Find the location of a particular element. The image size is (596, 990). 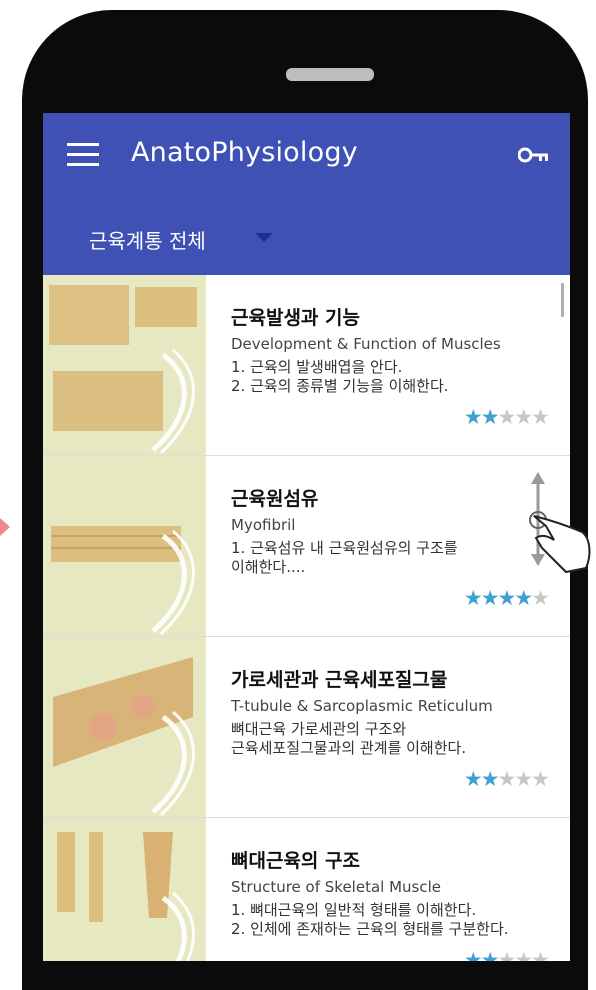

lesson-description-line: 1. 근육섬유 내 근육원섬유의 구조를 is located at coordinates (344, 548).